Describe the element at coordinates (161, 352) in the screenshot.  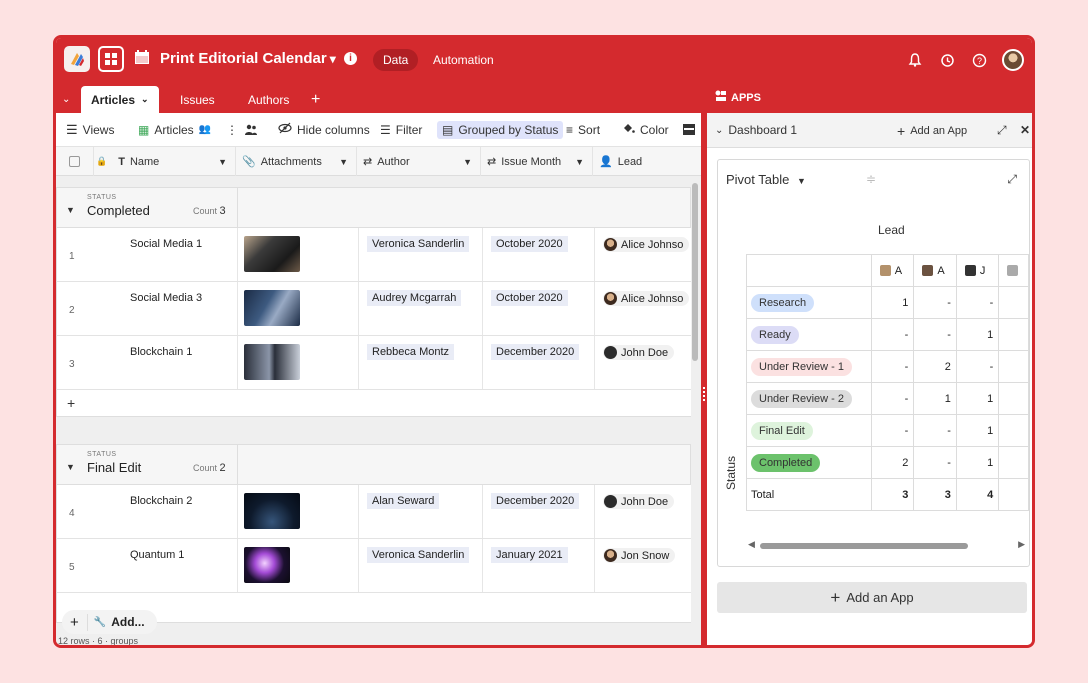
I see `cell-name: Blockchain 1` at that location.